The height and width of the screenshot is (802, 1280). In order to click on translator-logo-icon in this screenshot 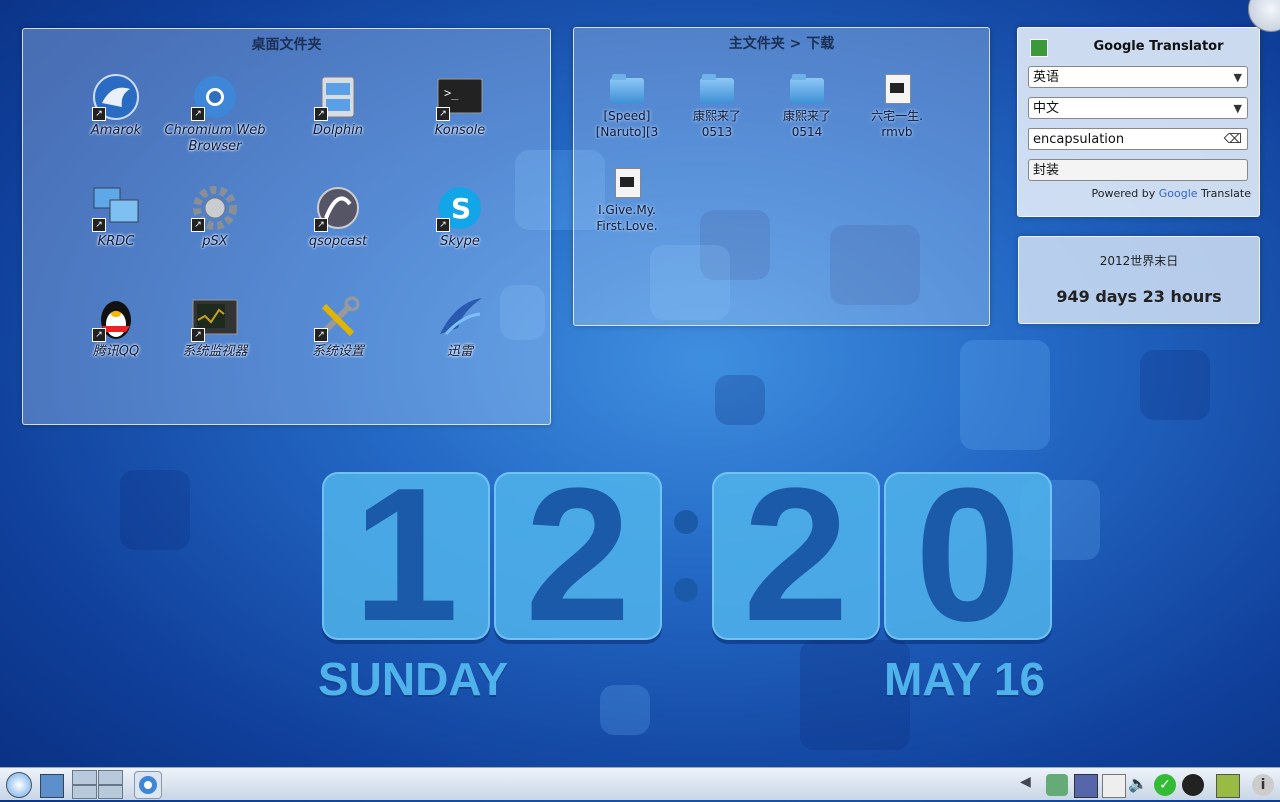, I will do `click(1039, 48)`.